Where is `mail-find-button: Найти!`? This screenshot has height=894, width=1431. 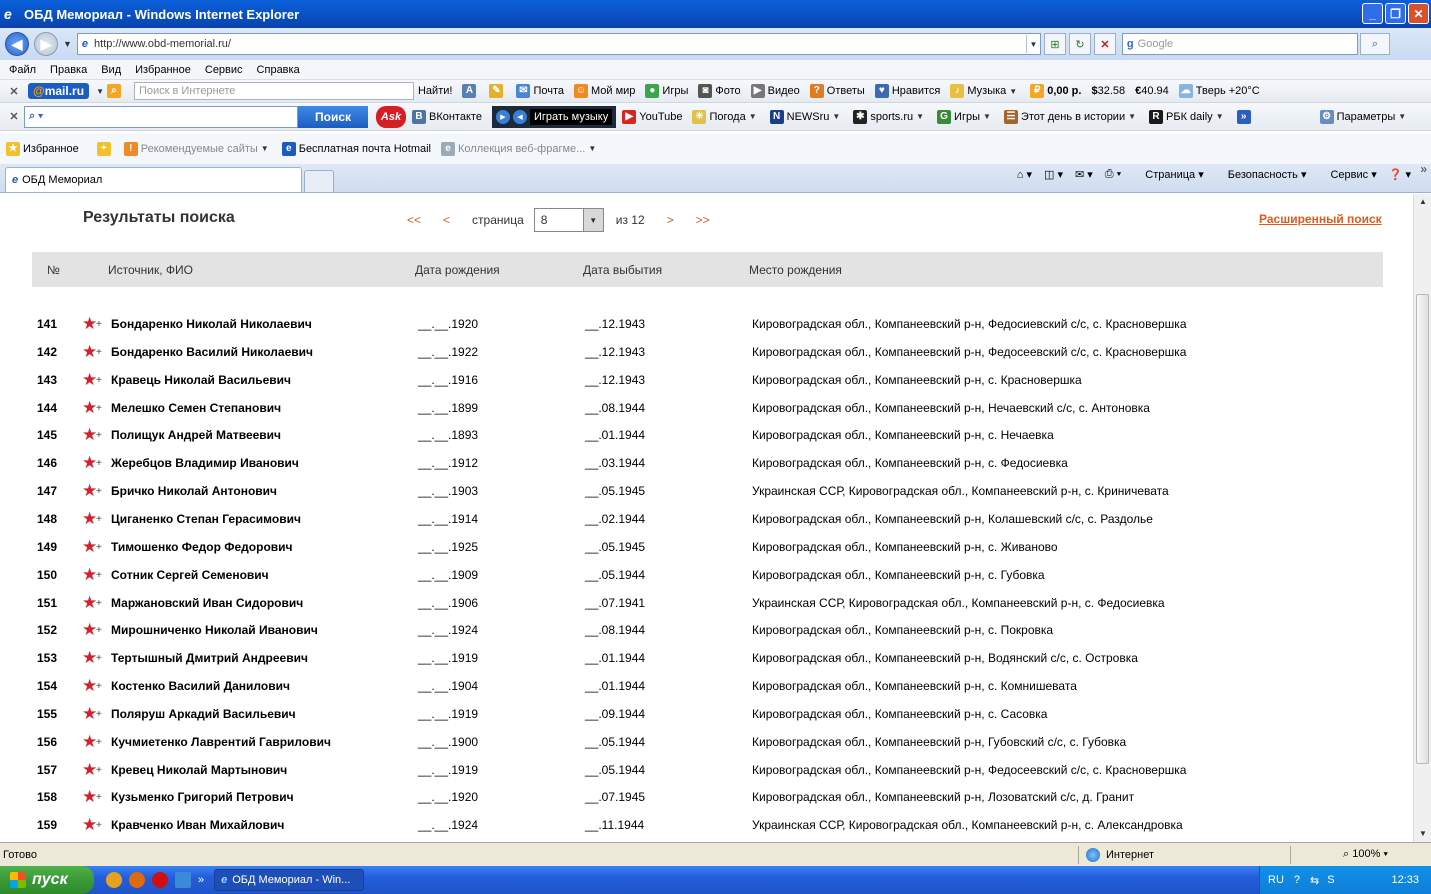
mail-find-button: Найти! is located at coordinates (435, 91).